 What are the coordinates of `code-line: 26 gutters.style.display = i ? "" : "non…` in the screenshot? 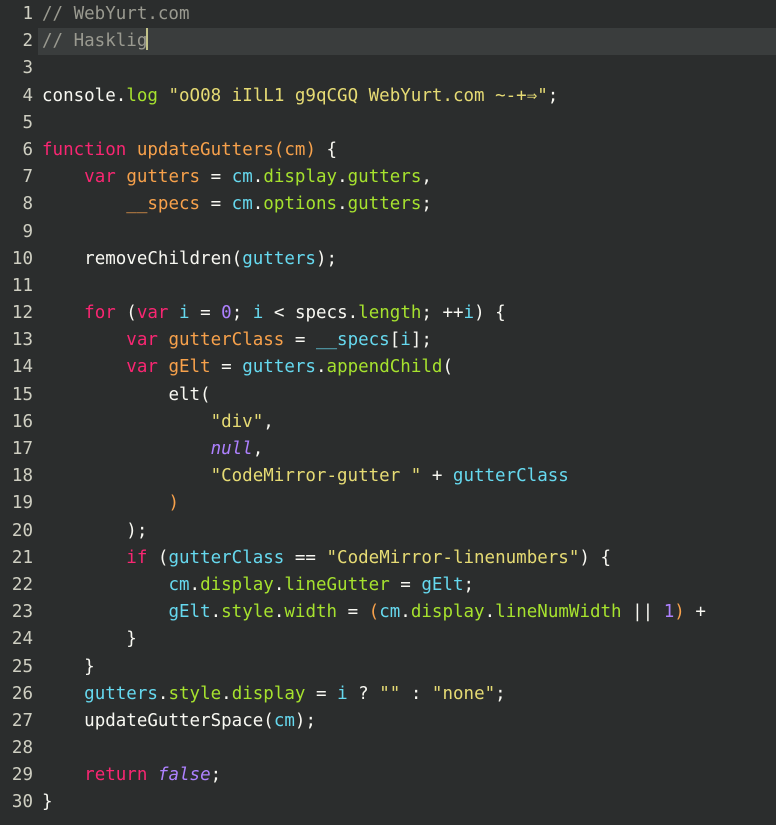 It's located at (388, 694).